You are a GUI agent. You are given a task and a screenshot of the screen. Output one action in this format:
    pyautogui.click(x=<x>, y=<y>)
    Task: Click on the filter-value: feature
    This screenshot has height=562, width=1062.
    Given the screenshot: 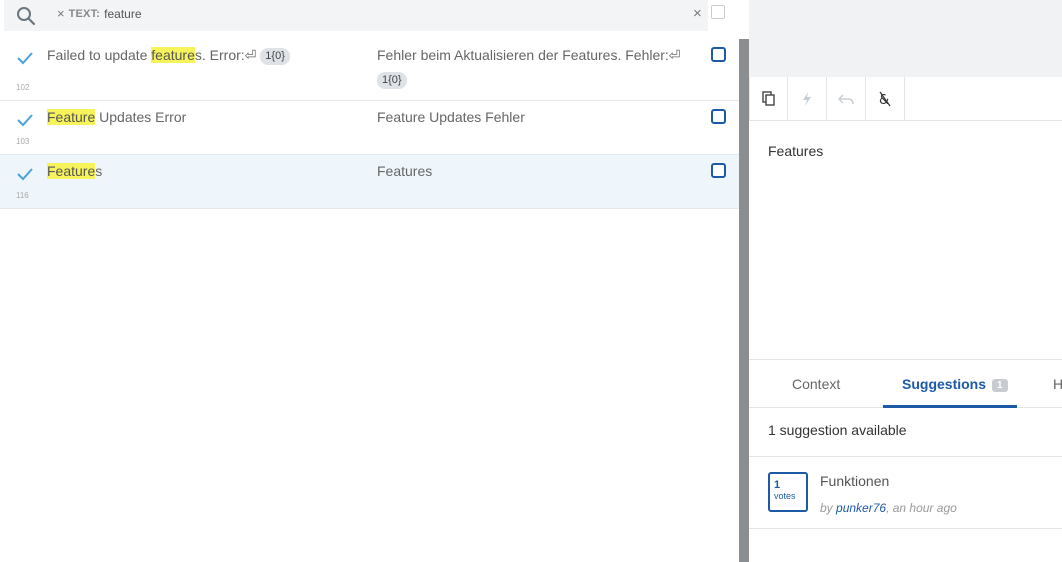 What is the action you would take?
    pyautogui.click(x=123, y=13)
    